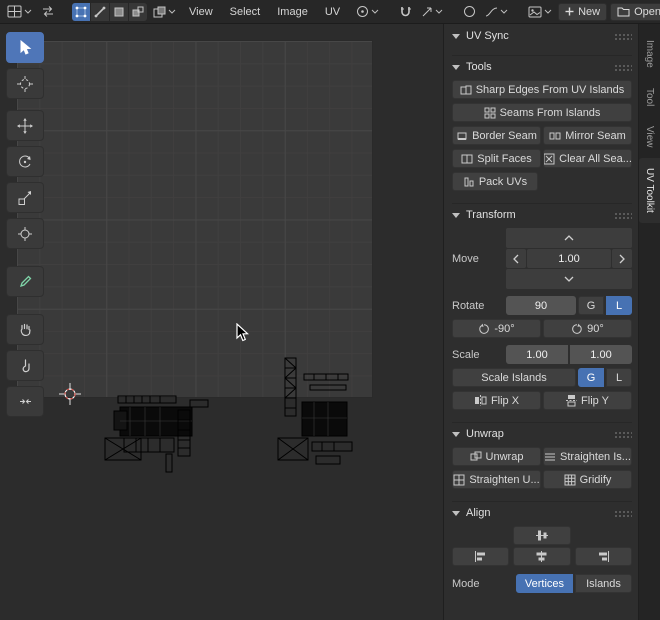 The image size is (660, 620). I want to click on tab-image: Image, so click(649, 54).